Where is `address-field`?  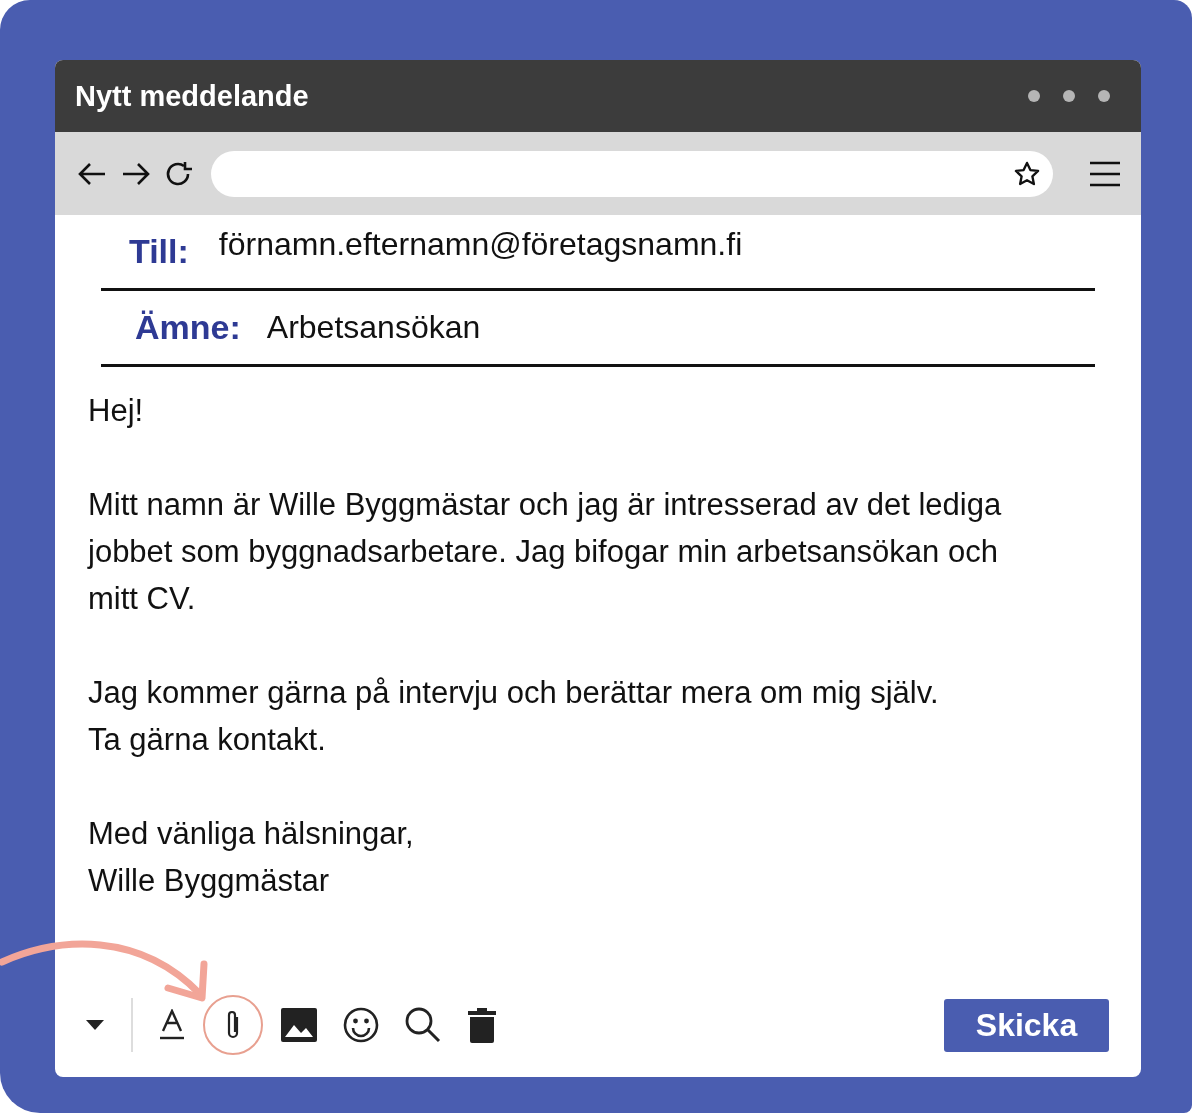
address-field is located at coordinates (632, 173).